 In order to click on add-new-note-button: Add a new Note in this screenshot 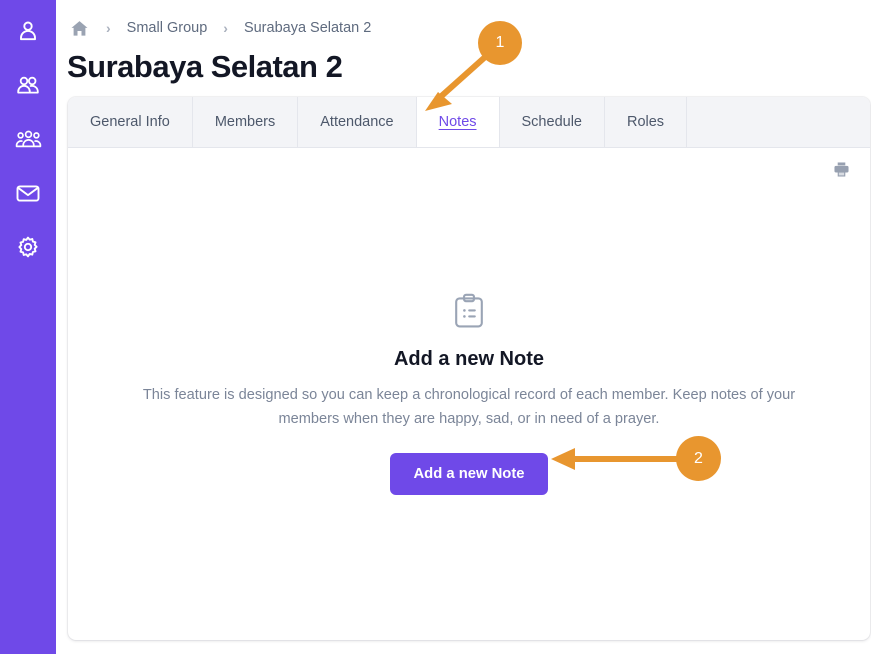, I will do `click(469, 474)`.